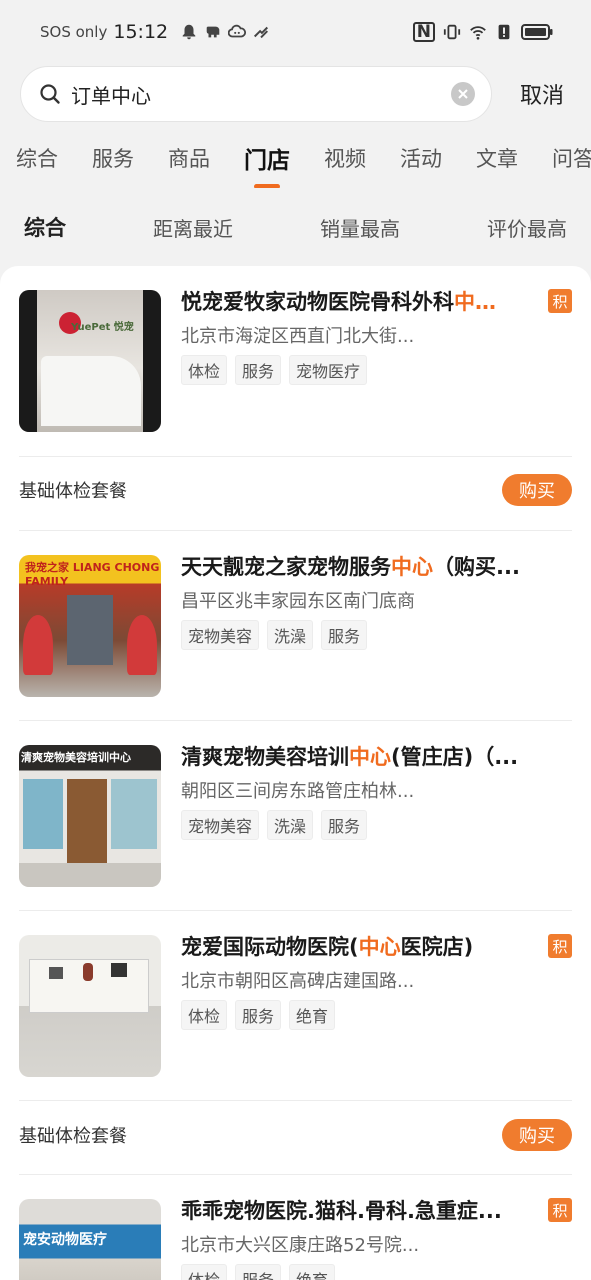  What do you see at coordinates (261, 94) in the screenshot?
I see `search-query: 订单中心` at bounding box center [261, 94].